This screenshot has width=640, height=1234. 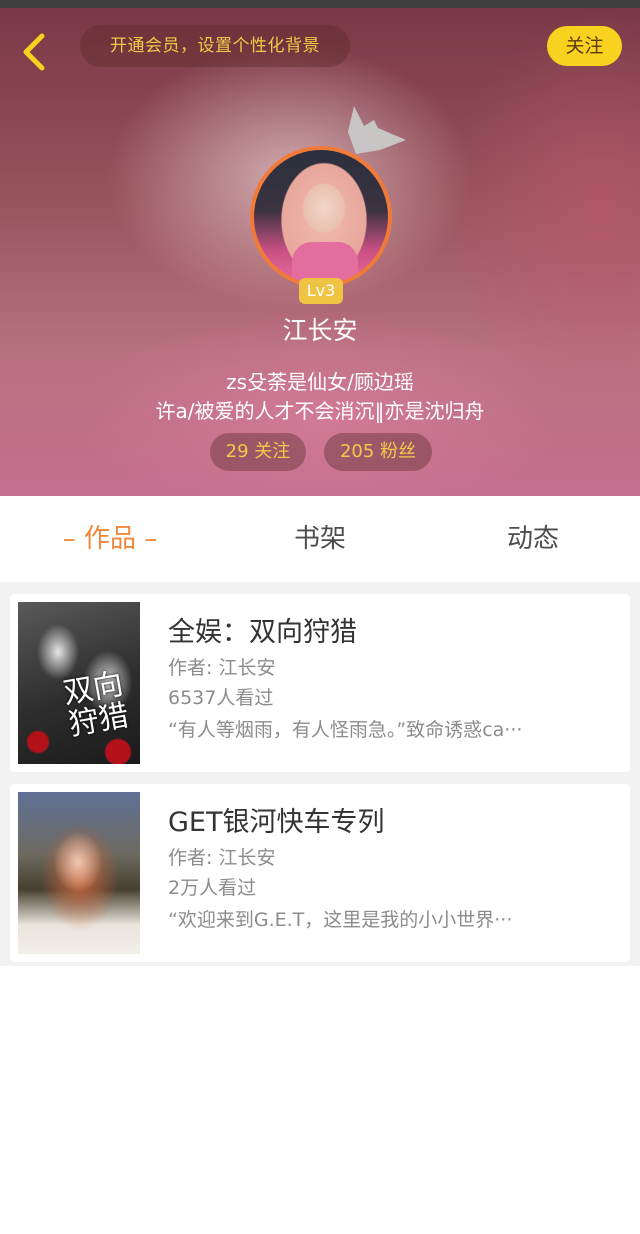 I want to click on follow-button: 关注, so click(x=584, y=46).